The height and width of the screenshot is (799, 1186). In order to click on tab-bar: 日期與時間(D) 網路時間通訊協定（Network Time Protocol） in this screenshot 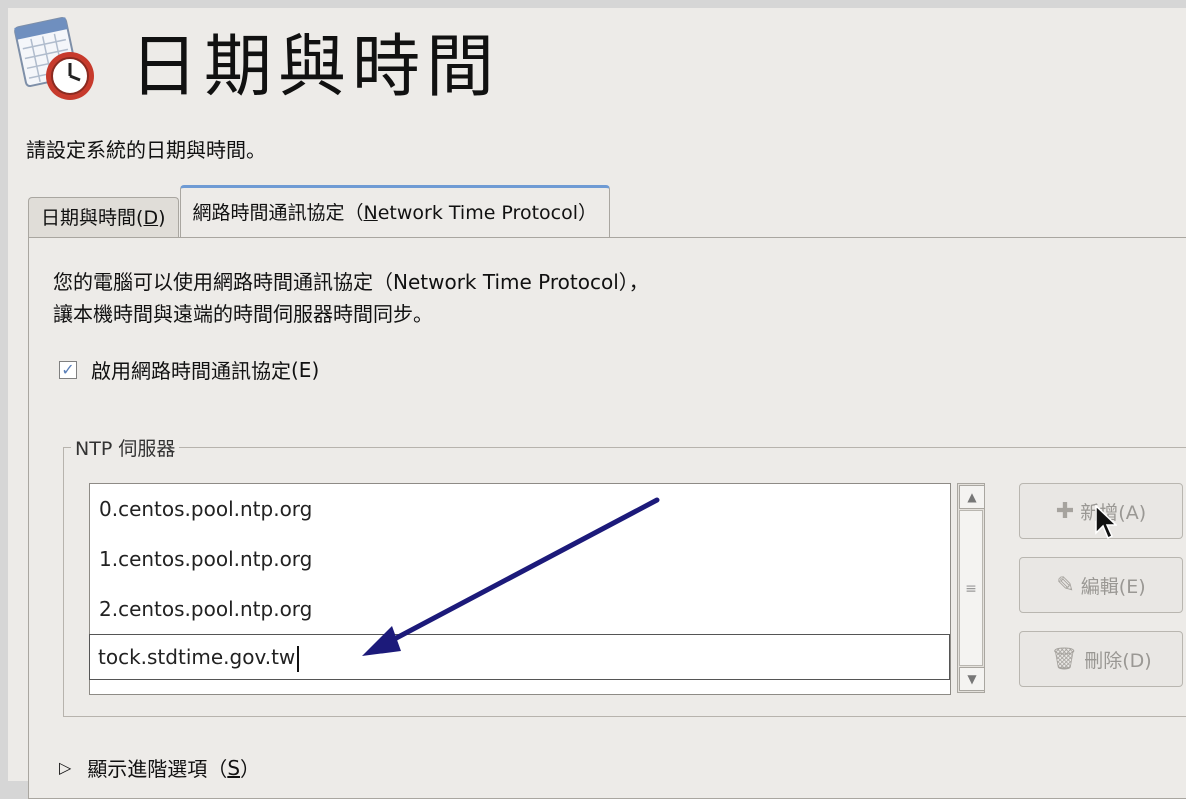, I will do `click(319, 212)`.